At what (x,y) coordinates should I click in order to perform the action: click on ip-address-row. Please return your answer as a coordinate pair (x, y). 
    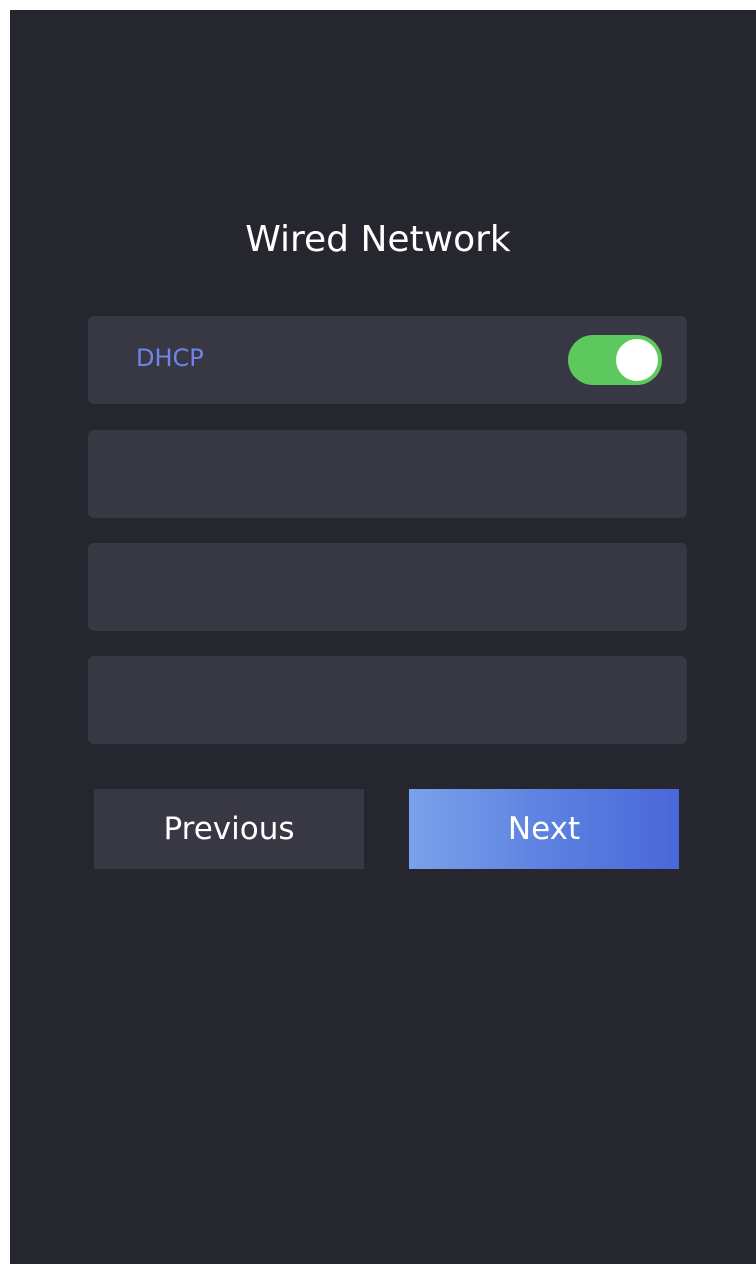
    Looking at the image, I should click on (387, 474).